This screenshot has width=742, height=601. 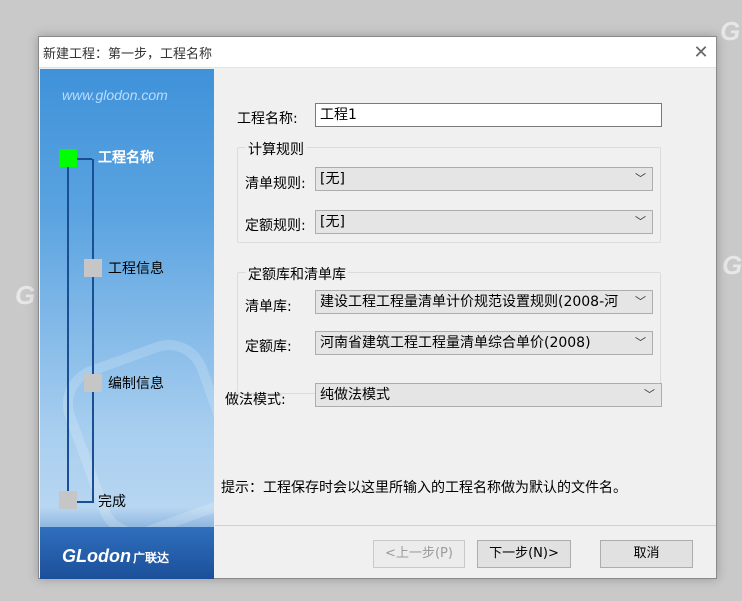 I want to click on bill-rule-select: [无] ﹀, so click(x=484, y=179).